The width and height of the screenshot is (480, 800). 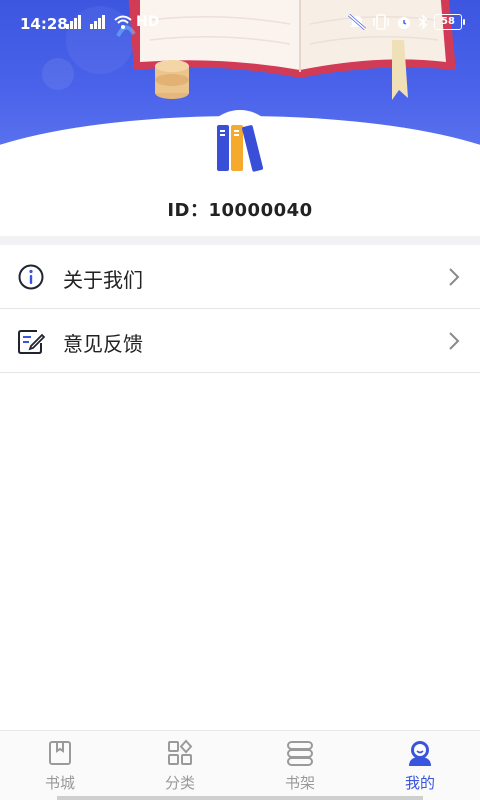 I want to click on profile-icon, so click(x=420, y=753).